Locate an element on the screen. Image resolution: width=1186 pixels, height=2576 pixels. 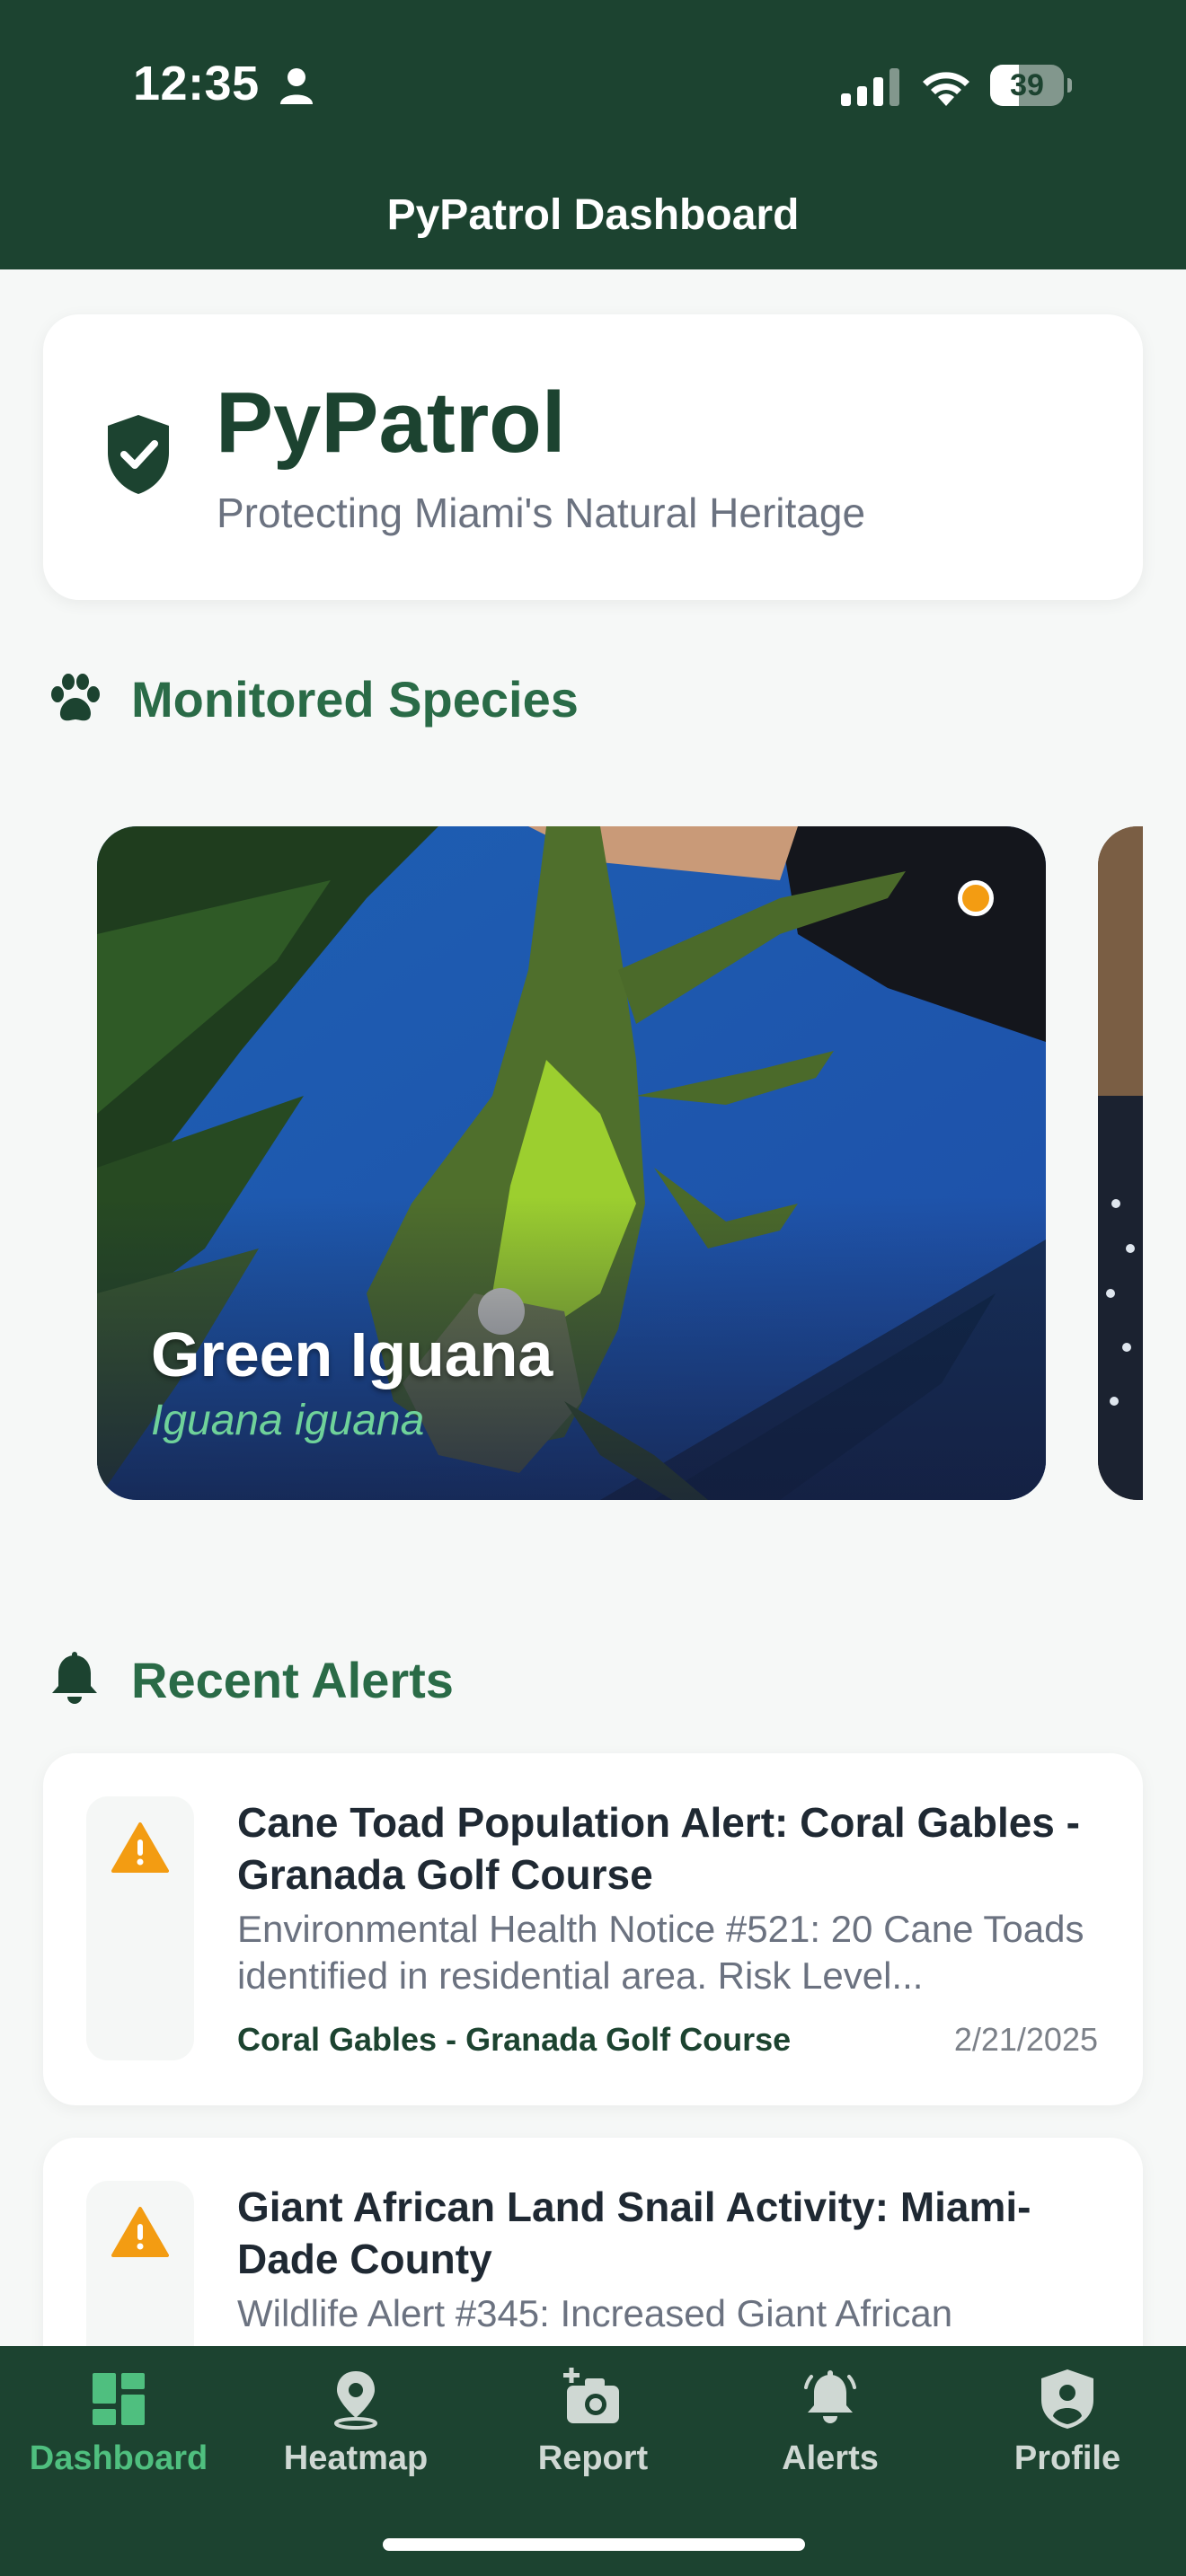
tab-label: Profile is located at coordinates (1067, 2458).